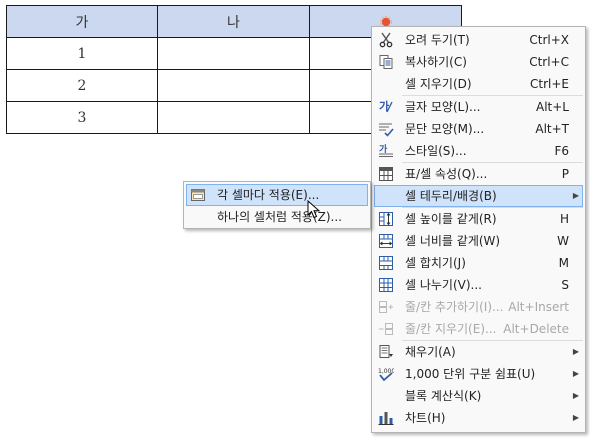  I want to click on table-cell: 2, so click(82, 85).